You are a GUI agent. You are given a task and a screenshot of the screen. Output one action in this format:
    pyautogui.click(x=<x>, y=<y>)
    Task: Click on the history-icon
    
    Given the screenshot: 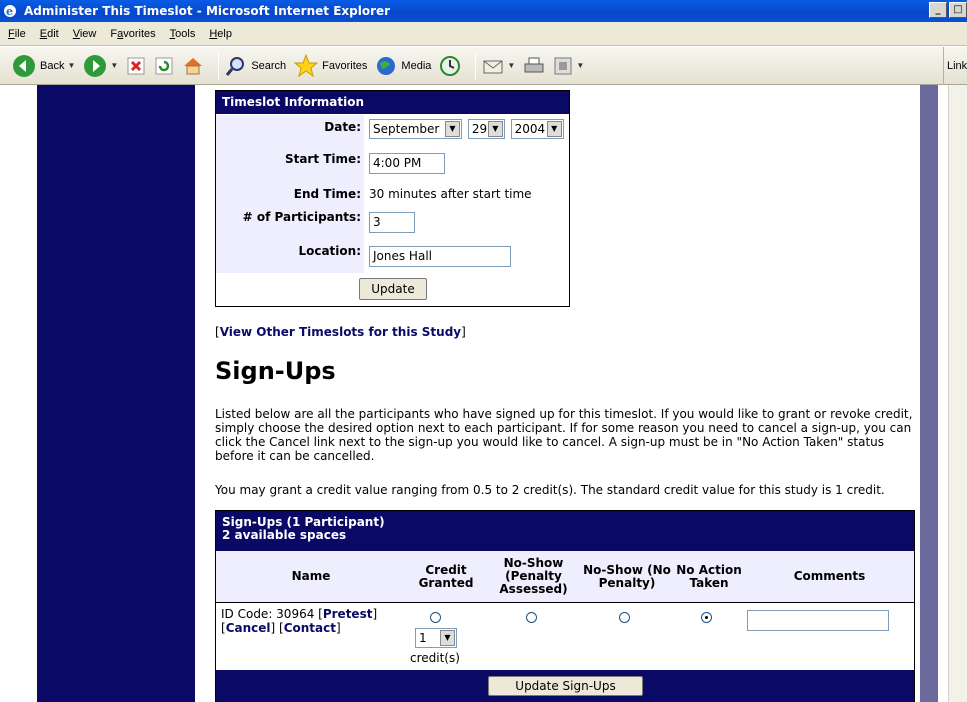 What is the action you would take?
    pyautogui.click(x=450, y=65)
    